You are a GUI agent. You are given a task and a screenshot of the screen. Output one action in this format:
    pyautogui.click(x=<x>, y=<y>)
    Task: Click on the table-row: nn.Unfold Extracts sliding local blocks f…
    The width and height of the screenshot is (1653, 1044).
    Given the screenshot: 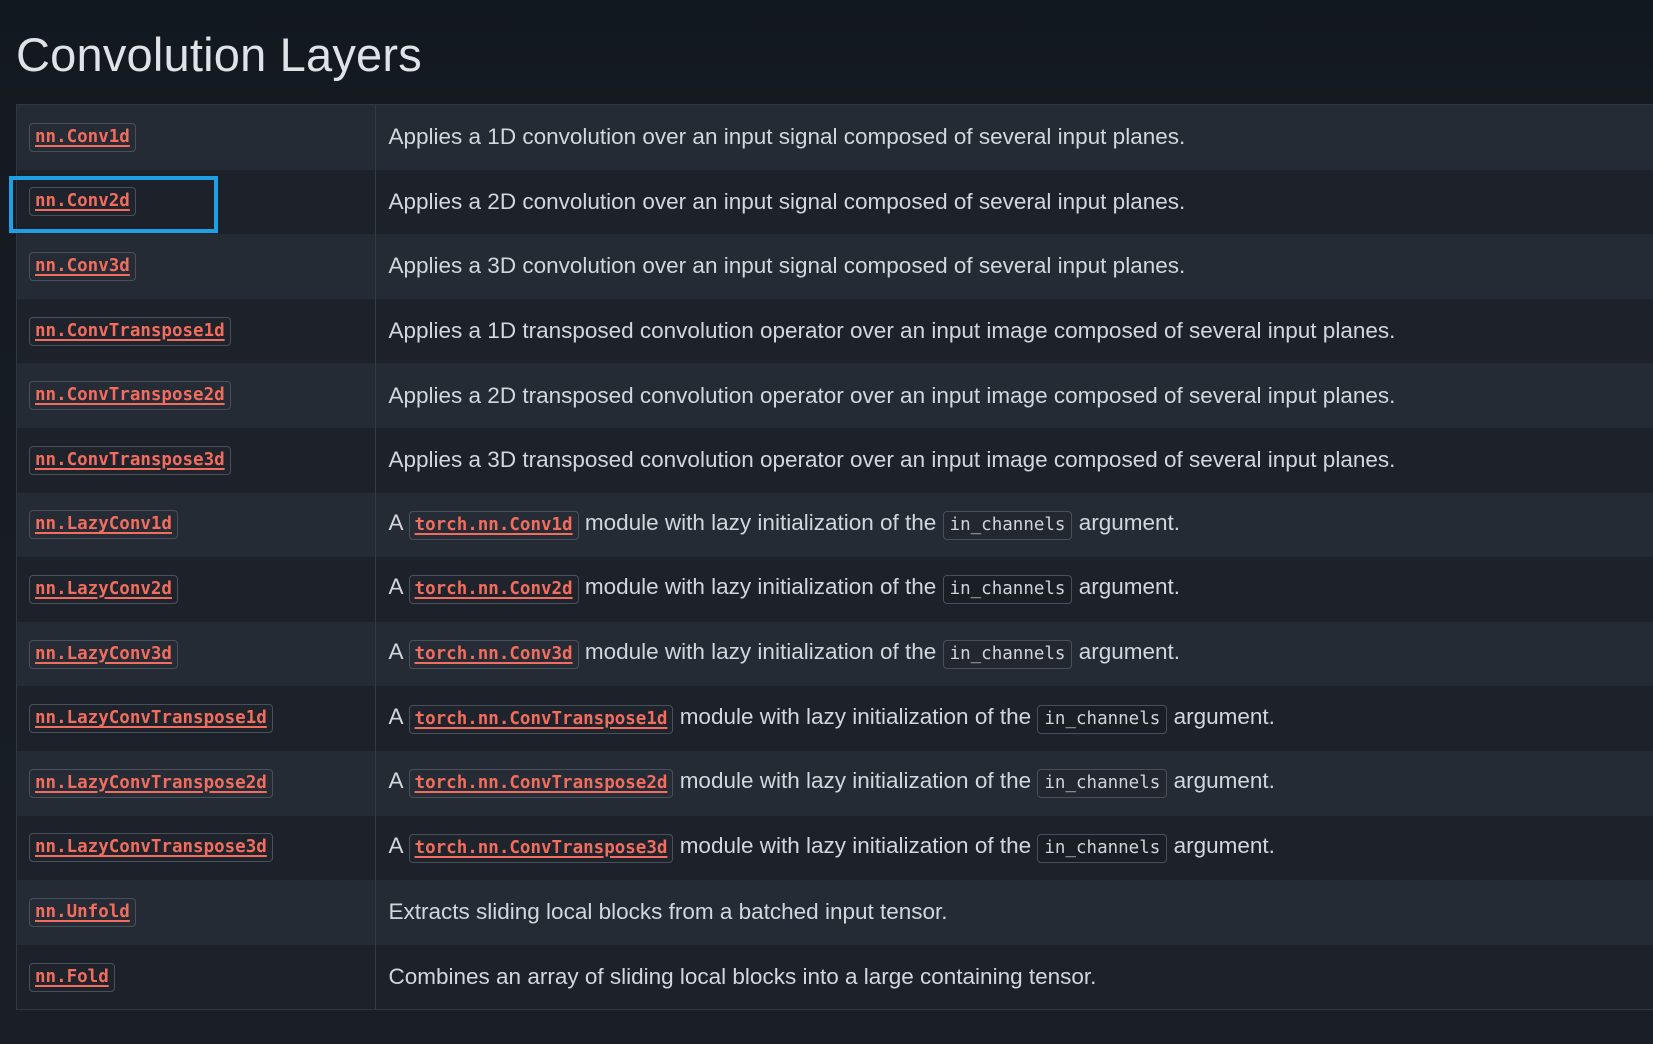 What is the action you would take?
    pyautogui.click(x=835, y=912)
    